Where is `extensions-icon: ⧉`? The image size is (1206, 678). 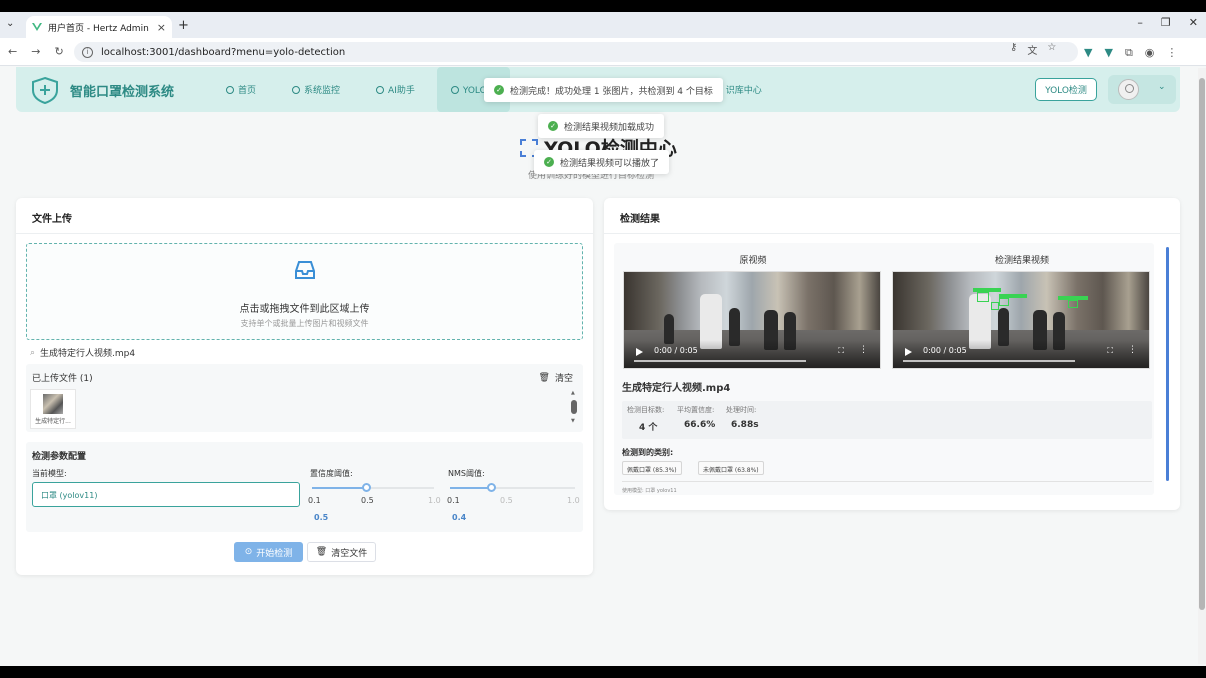 extensions-icon: ⧉ is located at coordinates (1129, 53).